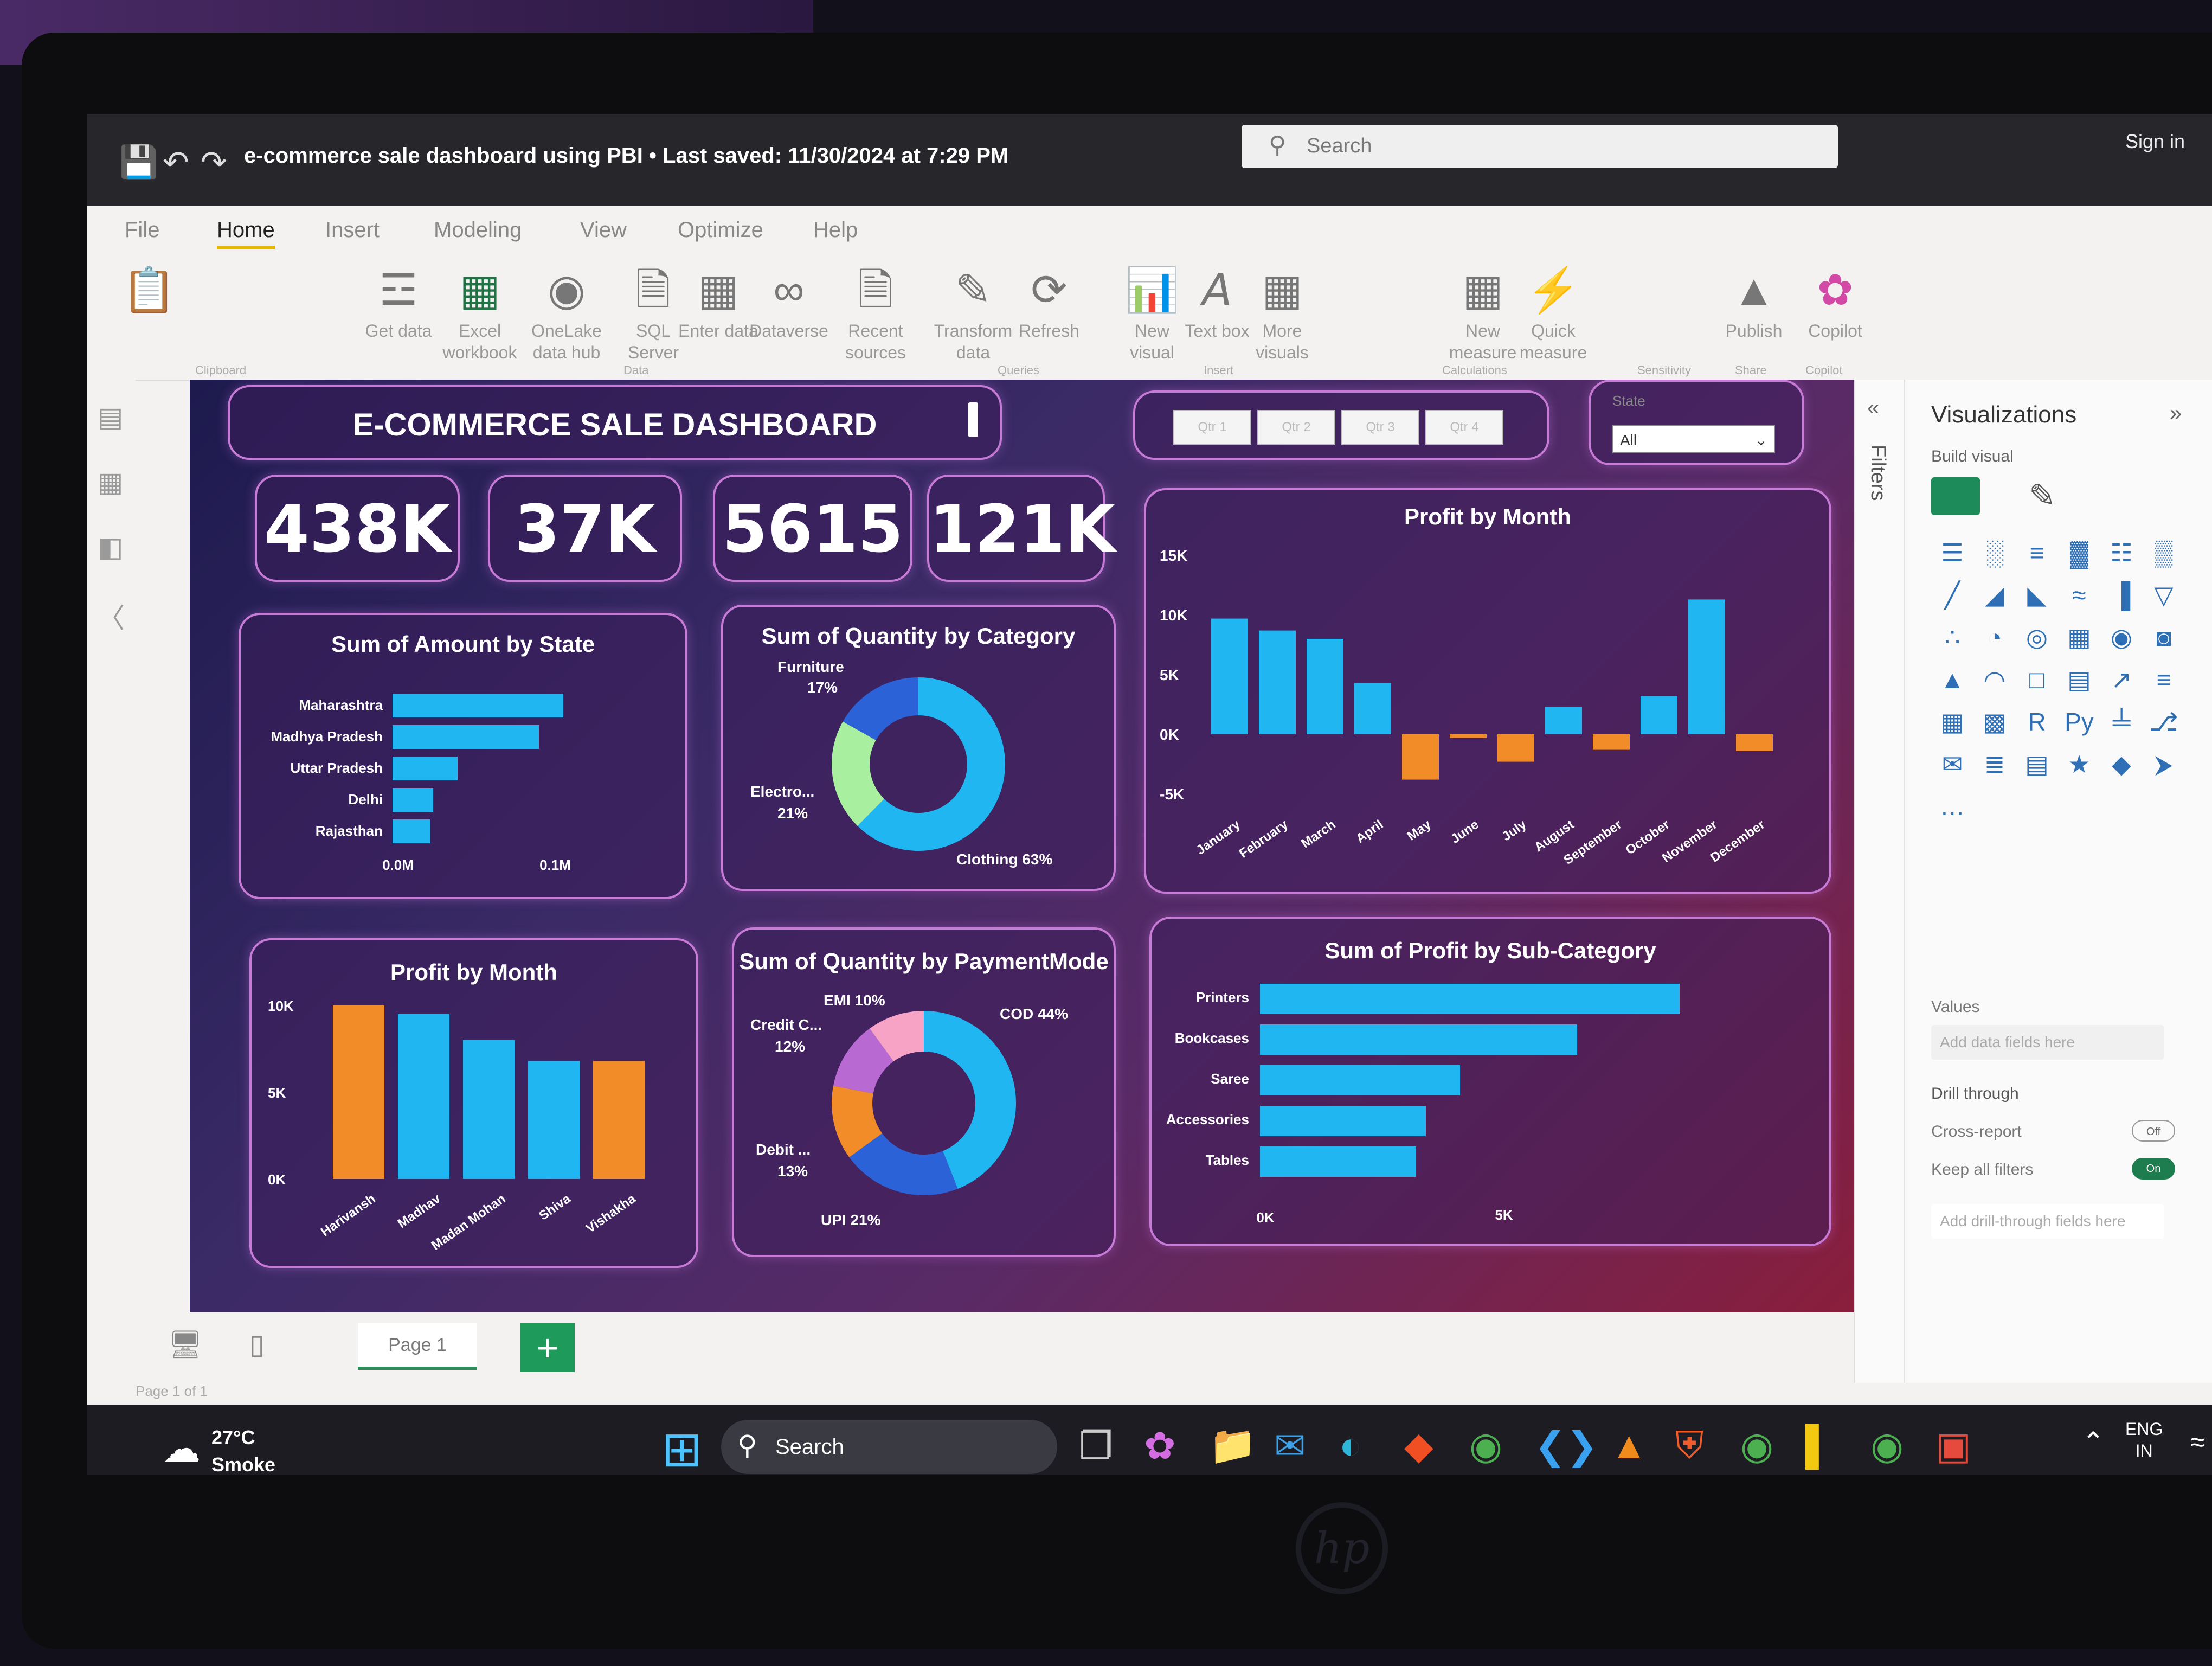 Image resolution: width=2212 pixels, height=1666 pixels. What do you see at coordinates (2079, 552) in the screenshot?
I see `clustered-column-icon: ▓` at bounding box center [2079, 552].